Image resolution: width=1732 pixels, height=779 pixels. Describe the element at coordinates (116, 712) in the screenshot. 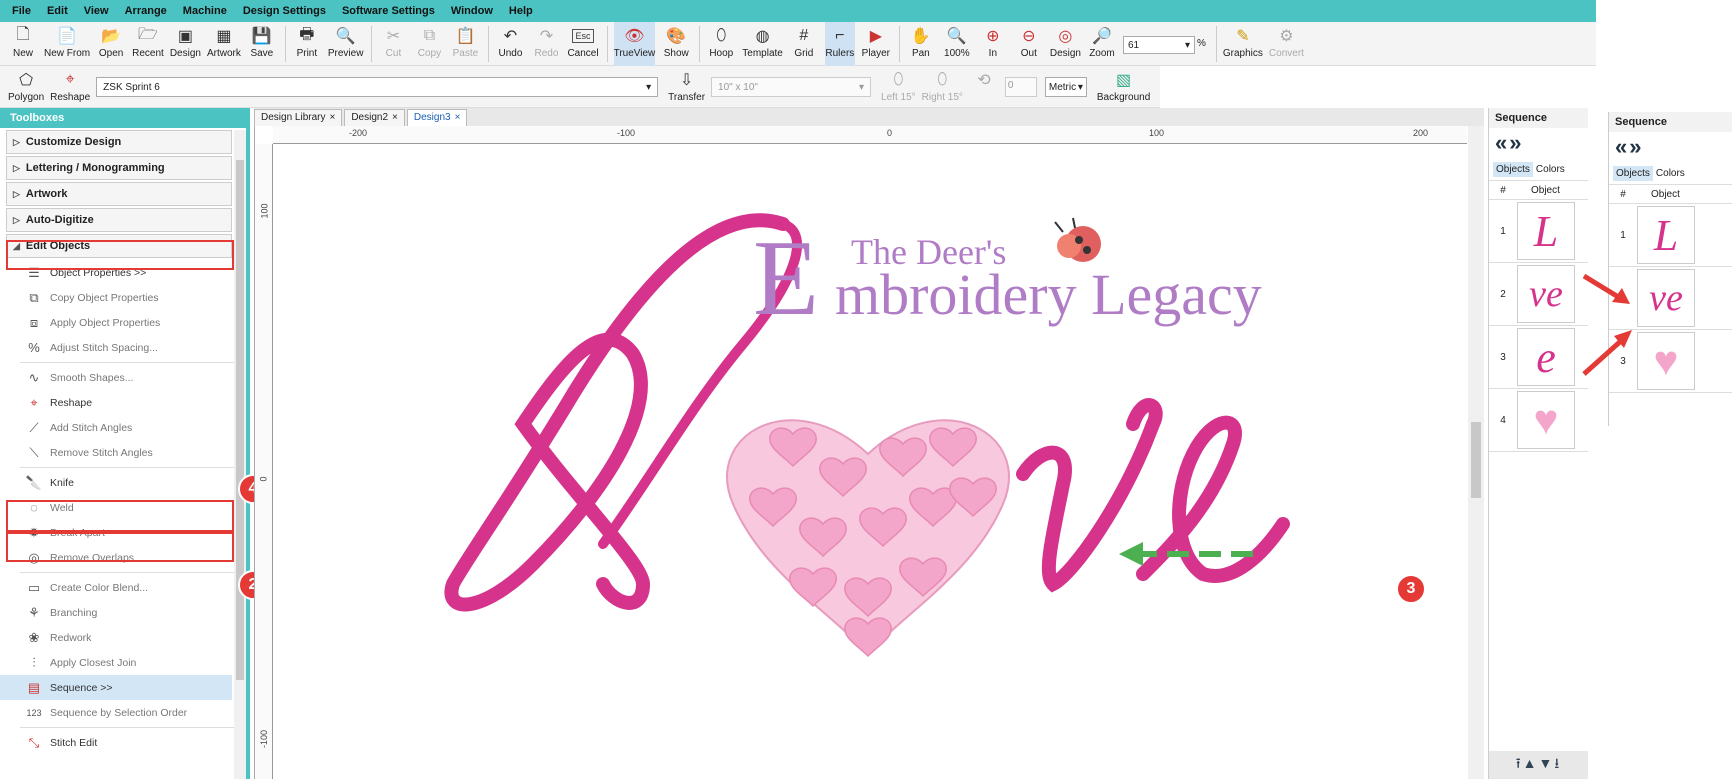

I see `tool-sequence-by-selection-order: 123 Sequence by Selection Order` at that location.